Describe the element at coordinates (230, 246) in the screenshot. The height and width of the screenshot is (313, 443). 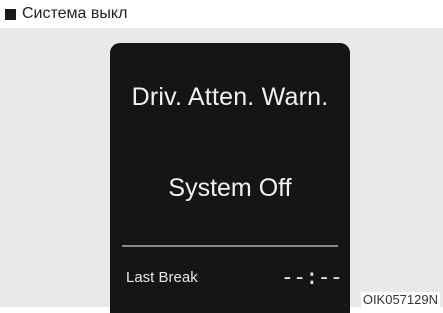
I see `display-divider` at that location.